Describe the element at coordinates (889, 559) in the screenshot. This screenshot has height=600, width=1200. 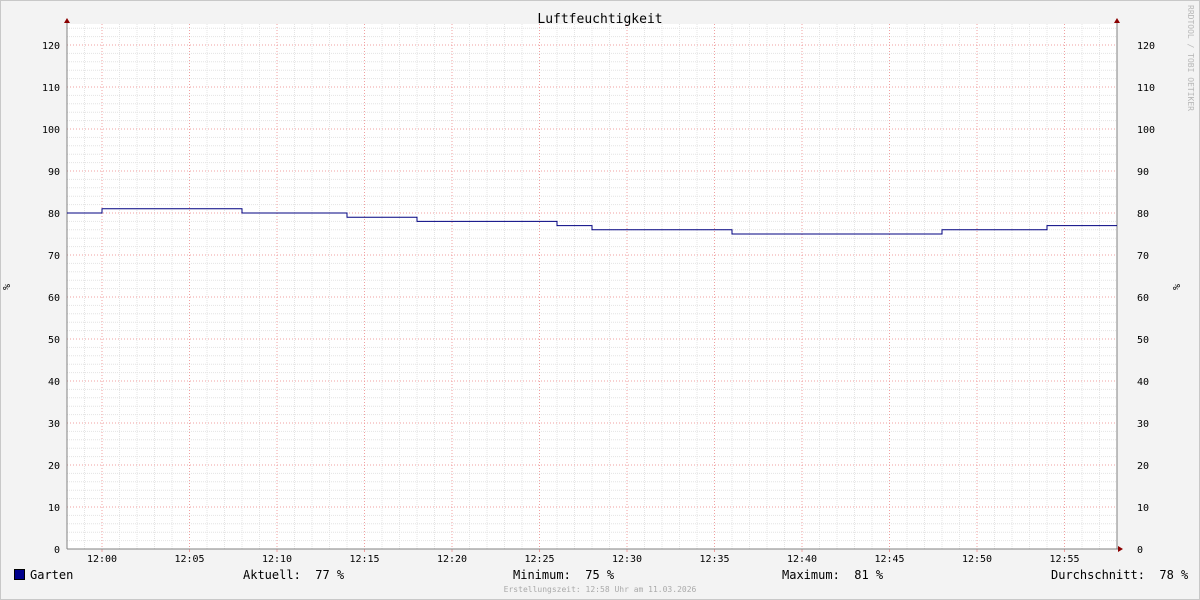
I see `x-tick-label: 12:45` at that location.